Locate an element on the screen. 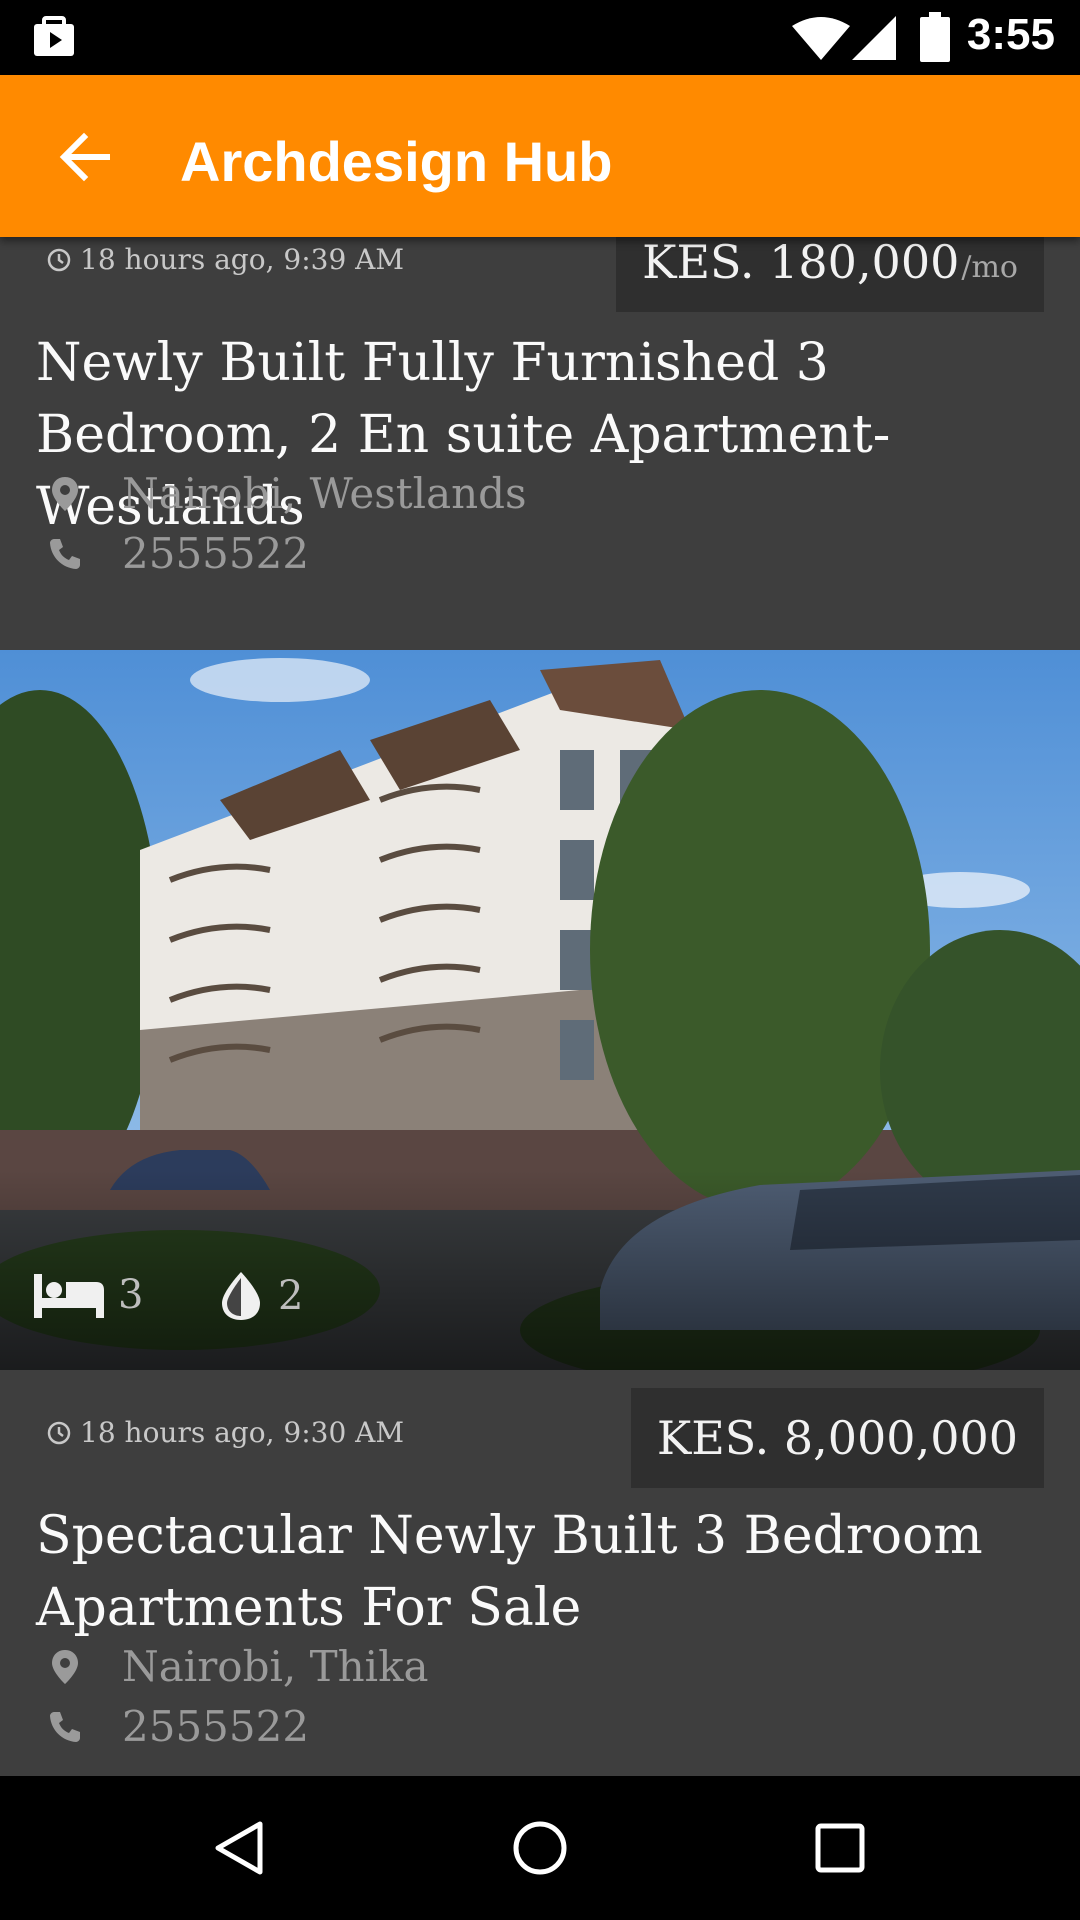 This screenshot has height=1920, width=1080. signal-icon is located at coordinates (874, 38).